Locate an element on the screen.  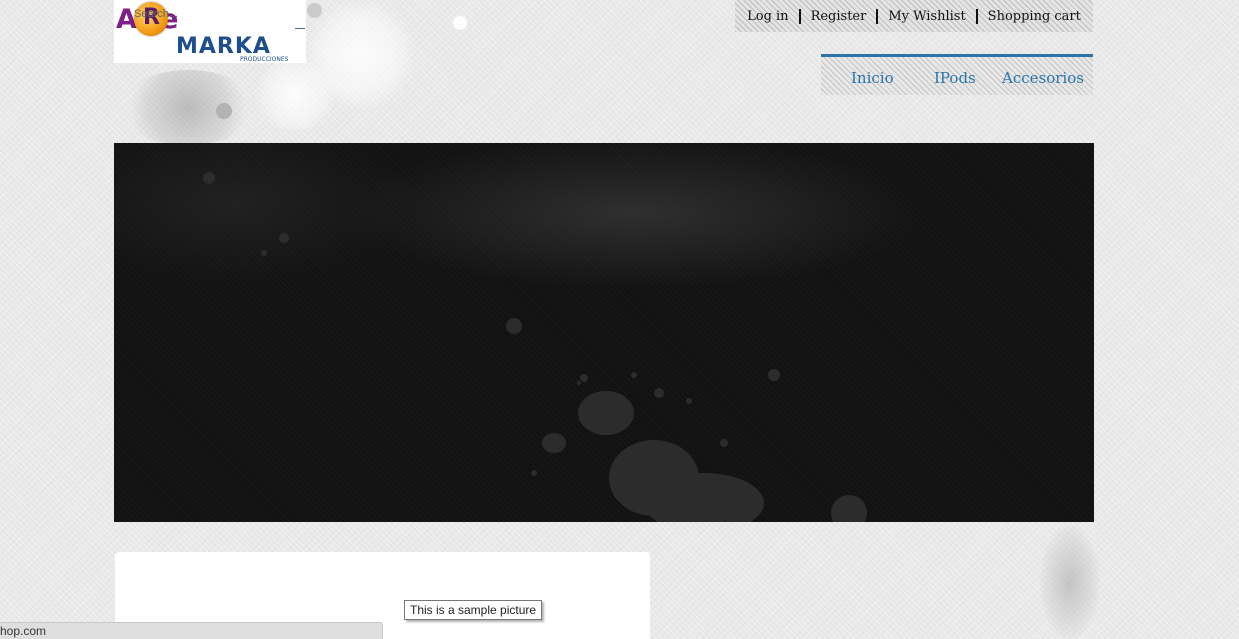
sample-picture-caption: This is a sample picture is located at coordinates (473, 610).